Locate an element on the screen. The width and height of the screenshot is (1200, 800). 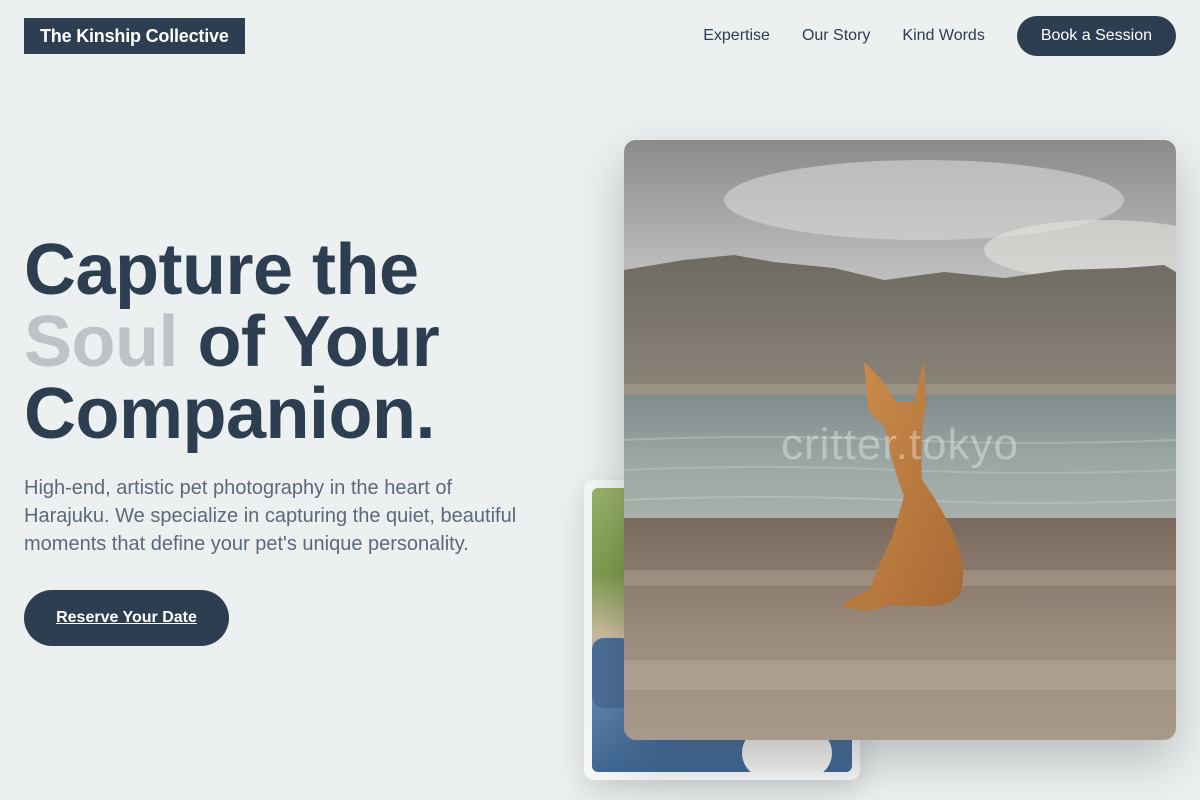
book-session-button: Book a Session is located at coordinates (1096, 36).